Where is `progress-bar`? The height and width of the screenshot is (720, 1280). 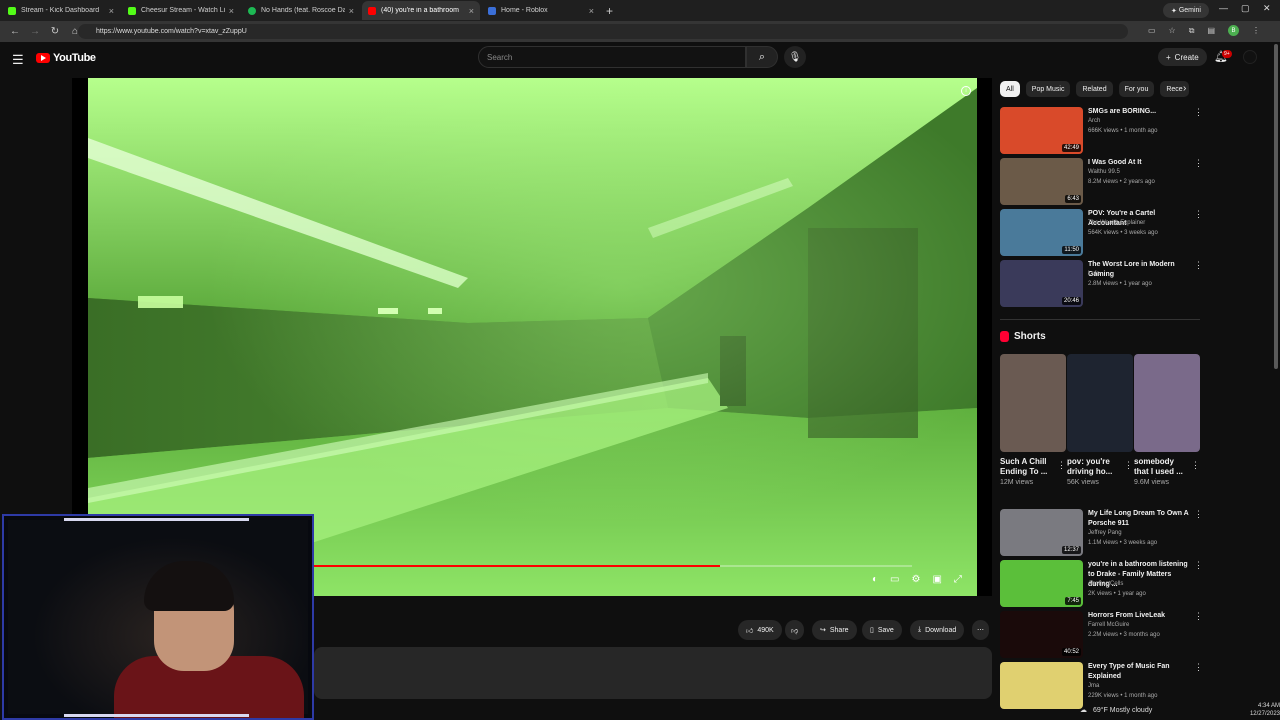
progress-bar is located at coordinates (612, 566).